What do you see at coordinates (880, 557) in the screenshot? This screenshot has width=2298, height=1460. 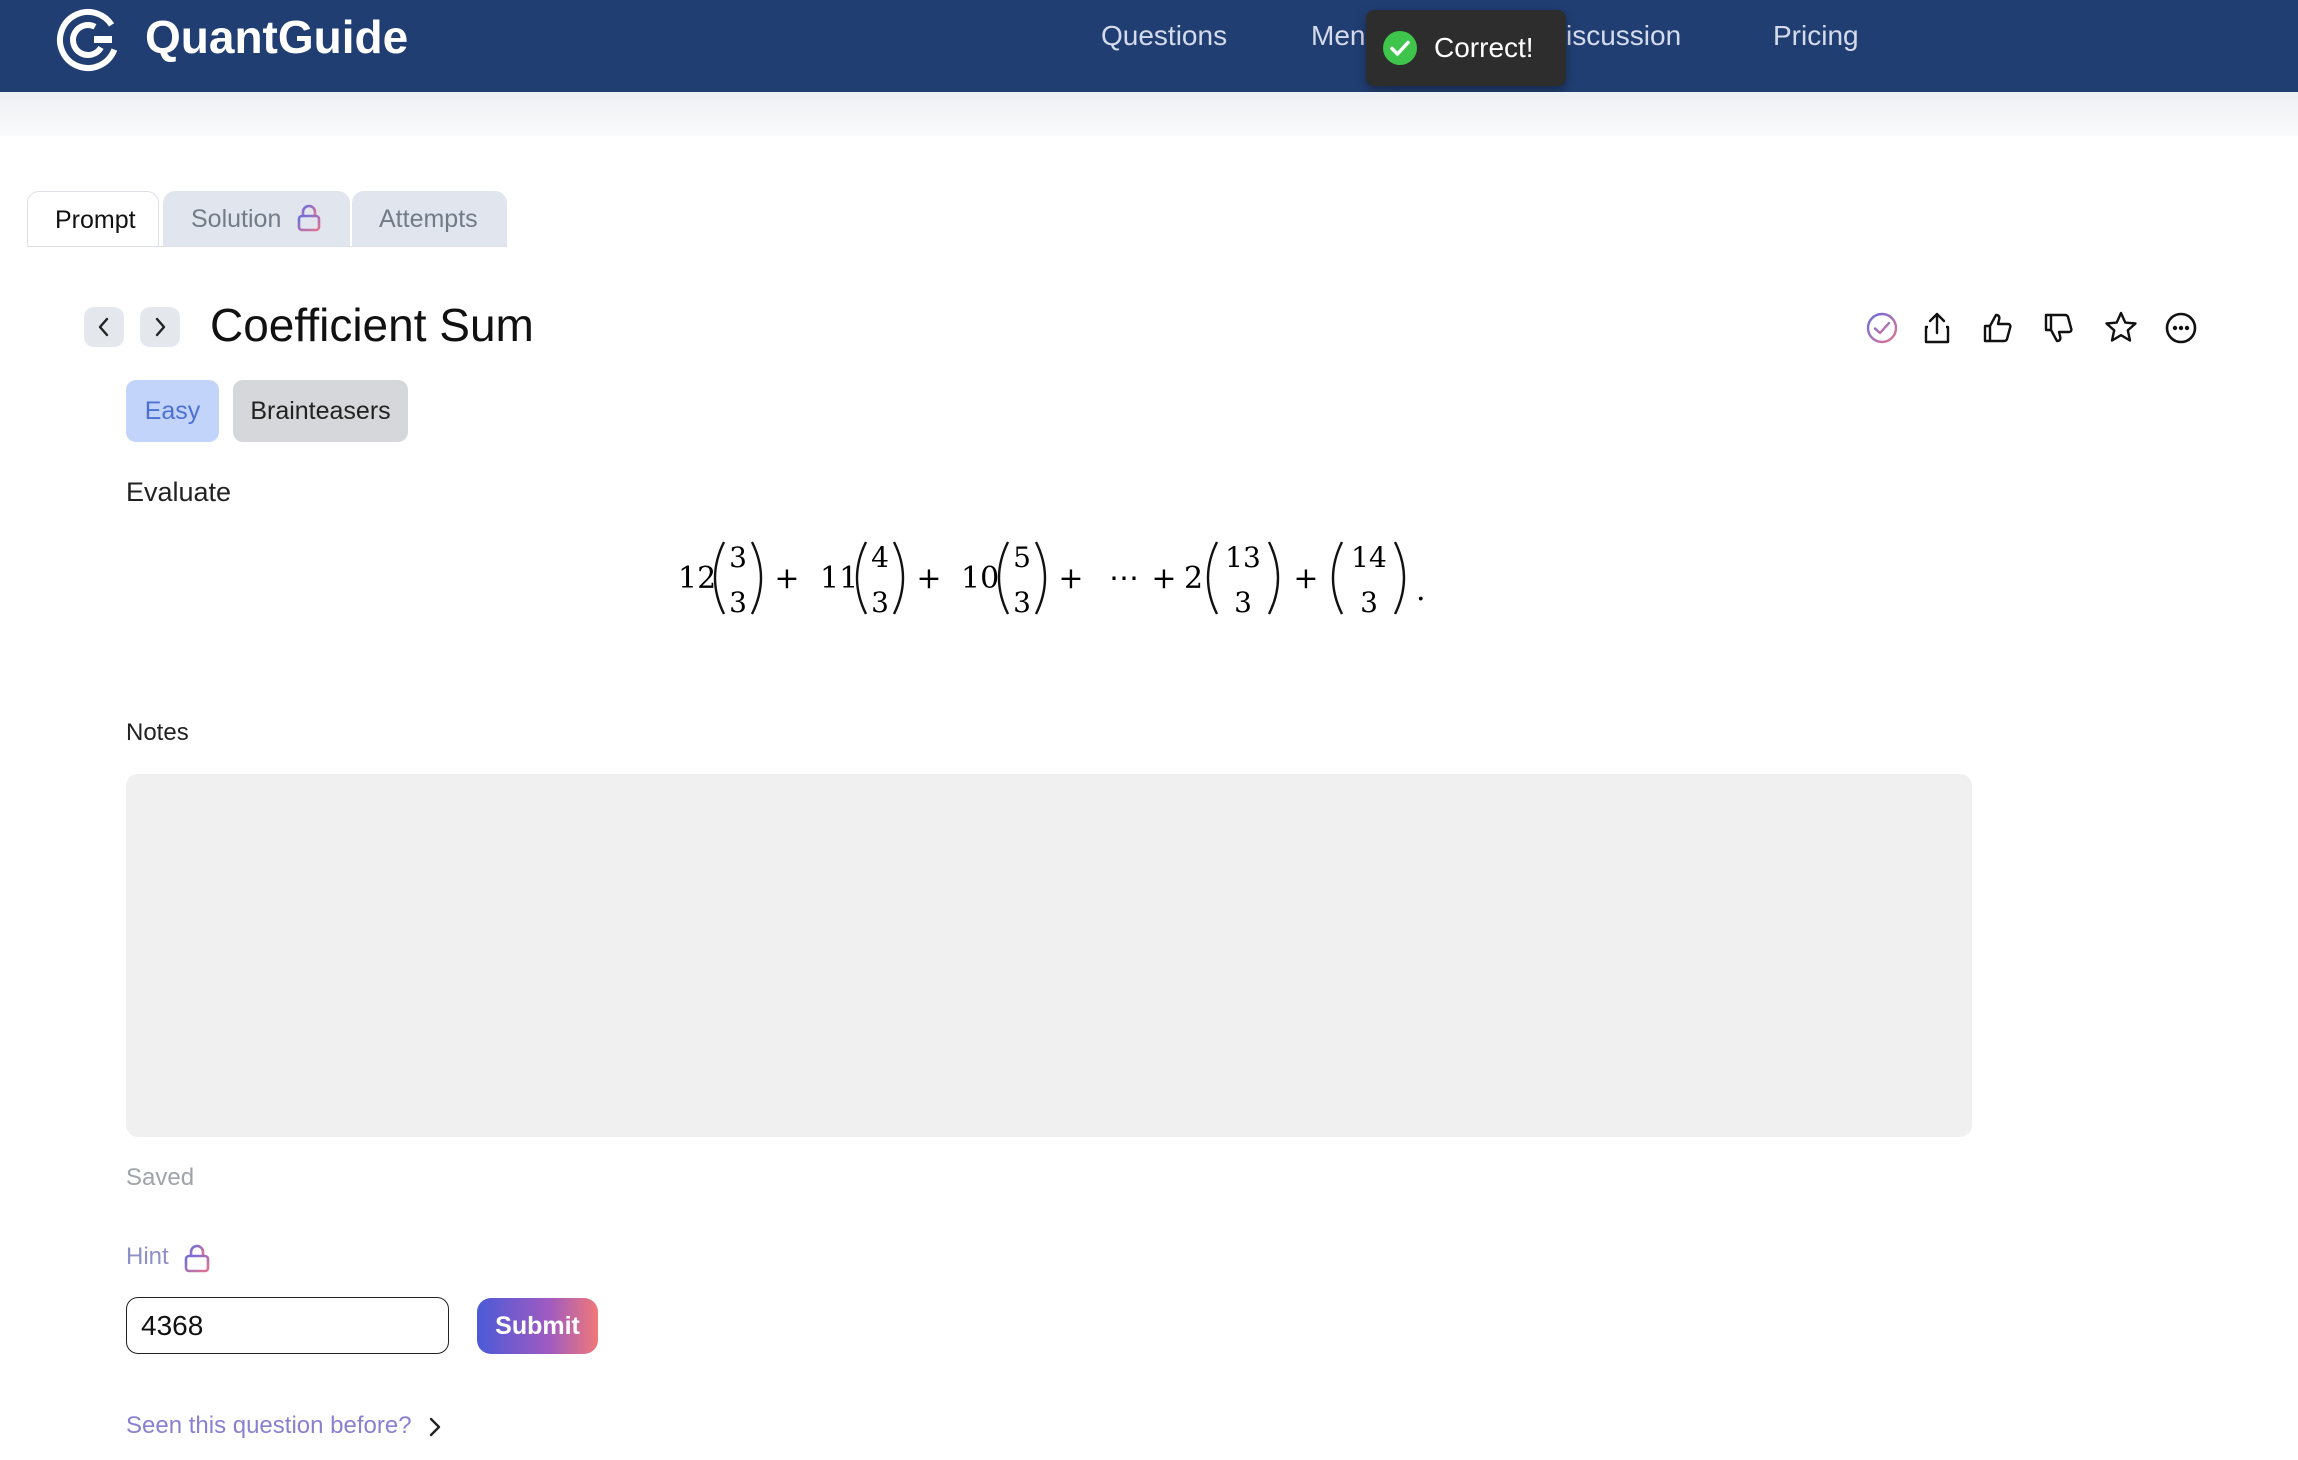 I see `formula-binom-top: 4` at bounding box center [880, 557].